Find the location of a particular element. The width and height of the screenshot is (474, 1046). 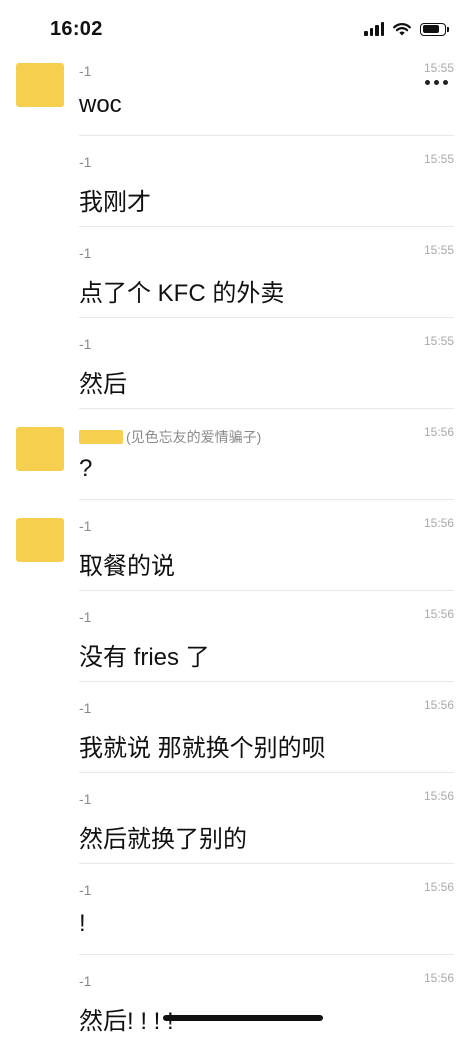

message-row: -1 15:56 然后! ! ! ! is located at coordinates (237, 1000).